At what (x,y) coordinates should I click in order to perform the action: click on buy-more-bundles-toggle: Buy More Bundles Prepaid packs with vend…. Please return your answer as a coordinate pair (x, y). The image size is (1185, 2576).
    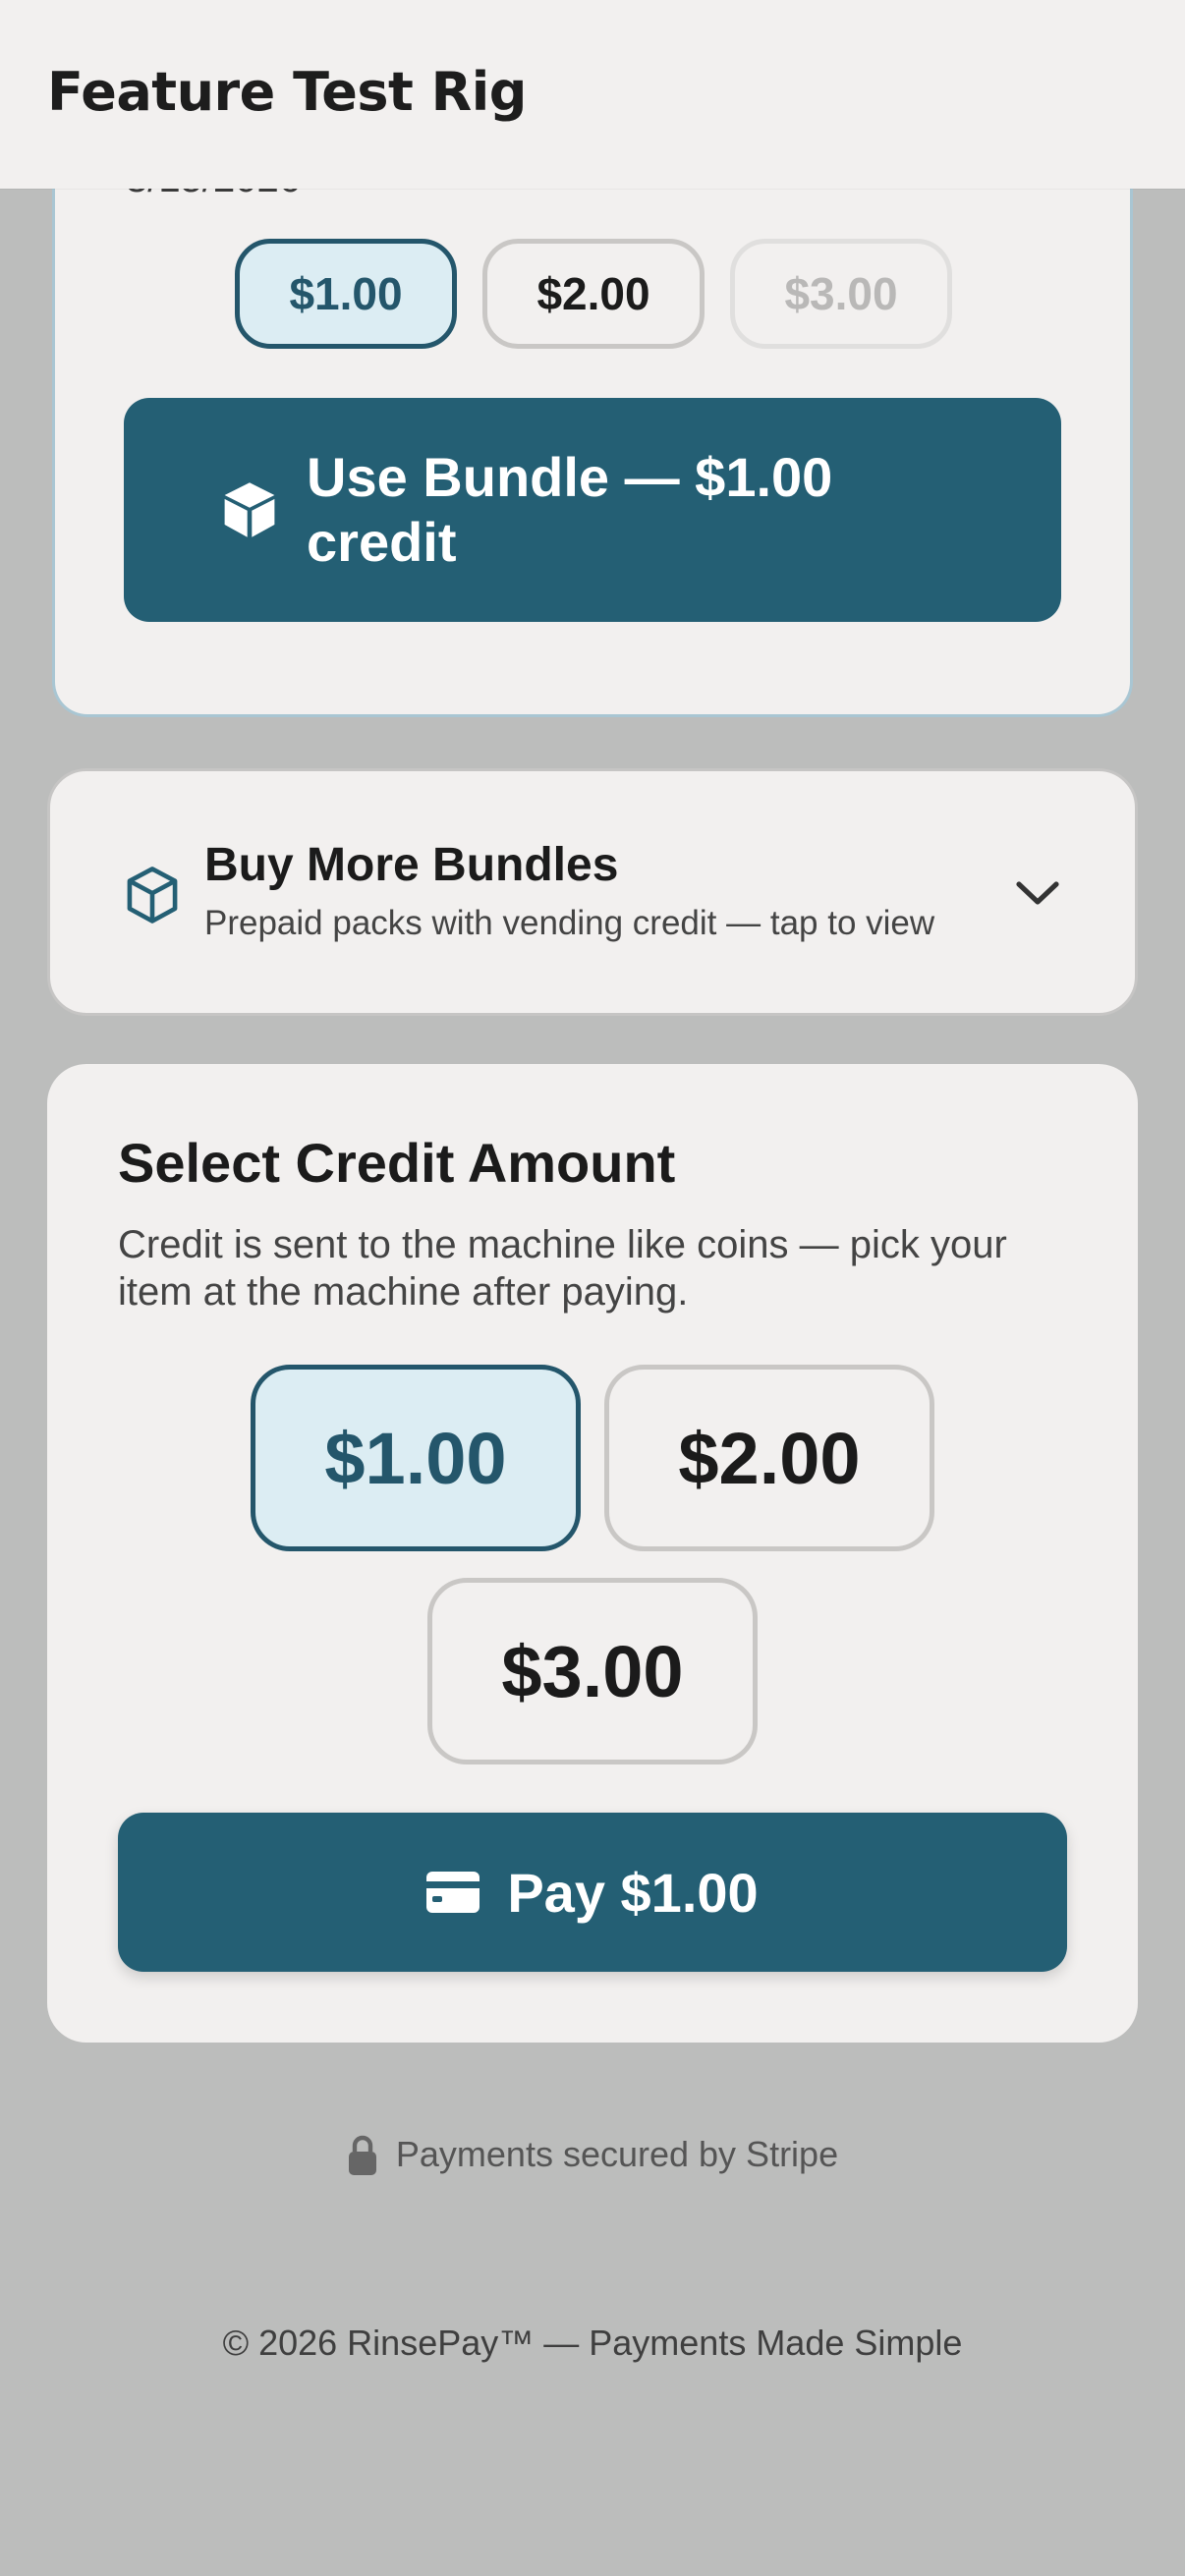
    Looking at the image, I should click on (592, 892).